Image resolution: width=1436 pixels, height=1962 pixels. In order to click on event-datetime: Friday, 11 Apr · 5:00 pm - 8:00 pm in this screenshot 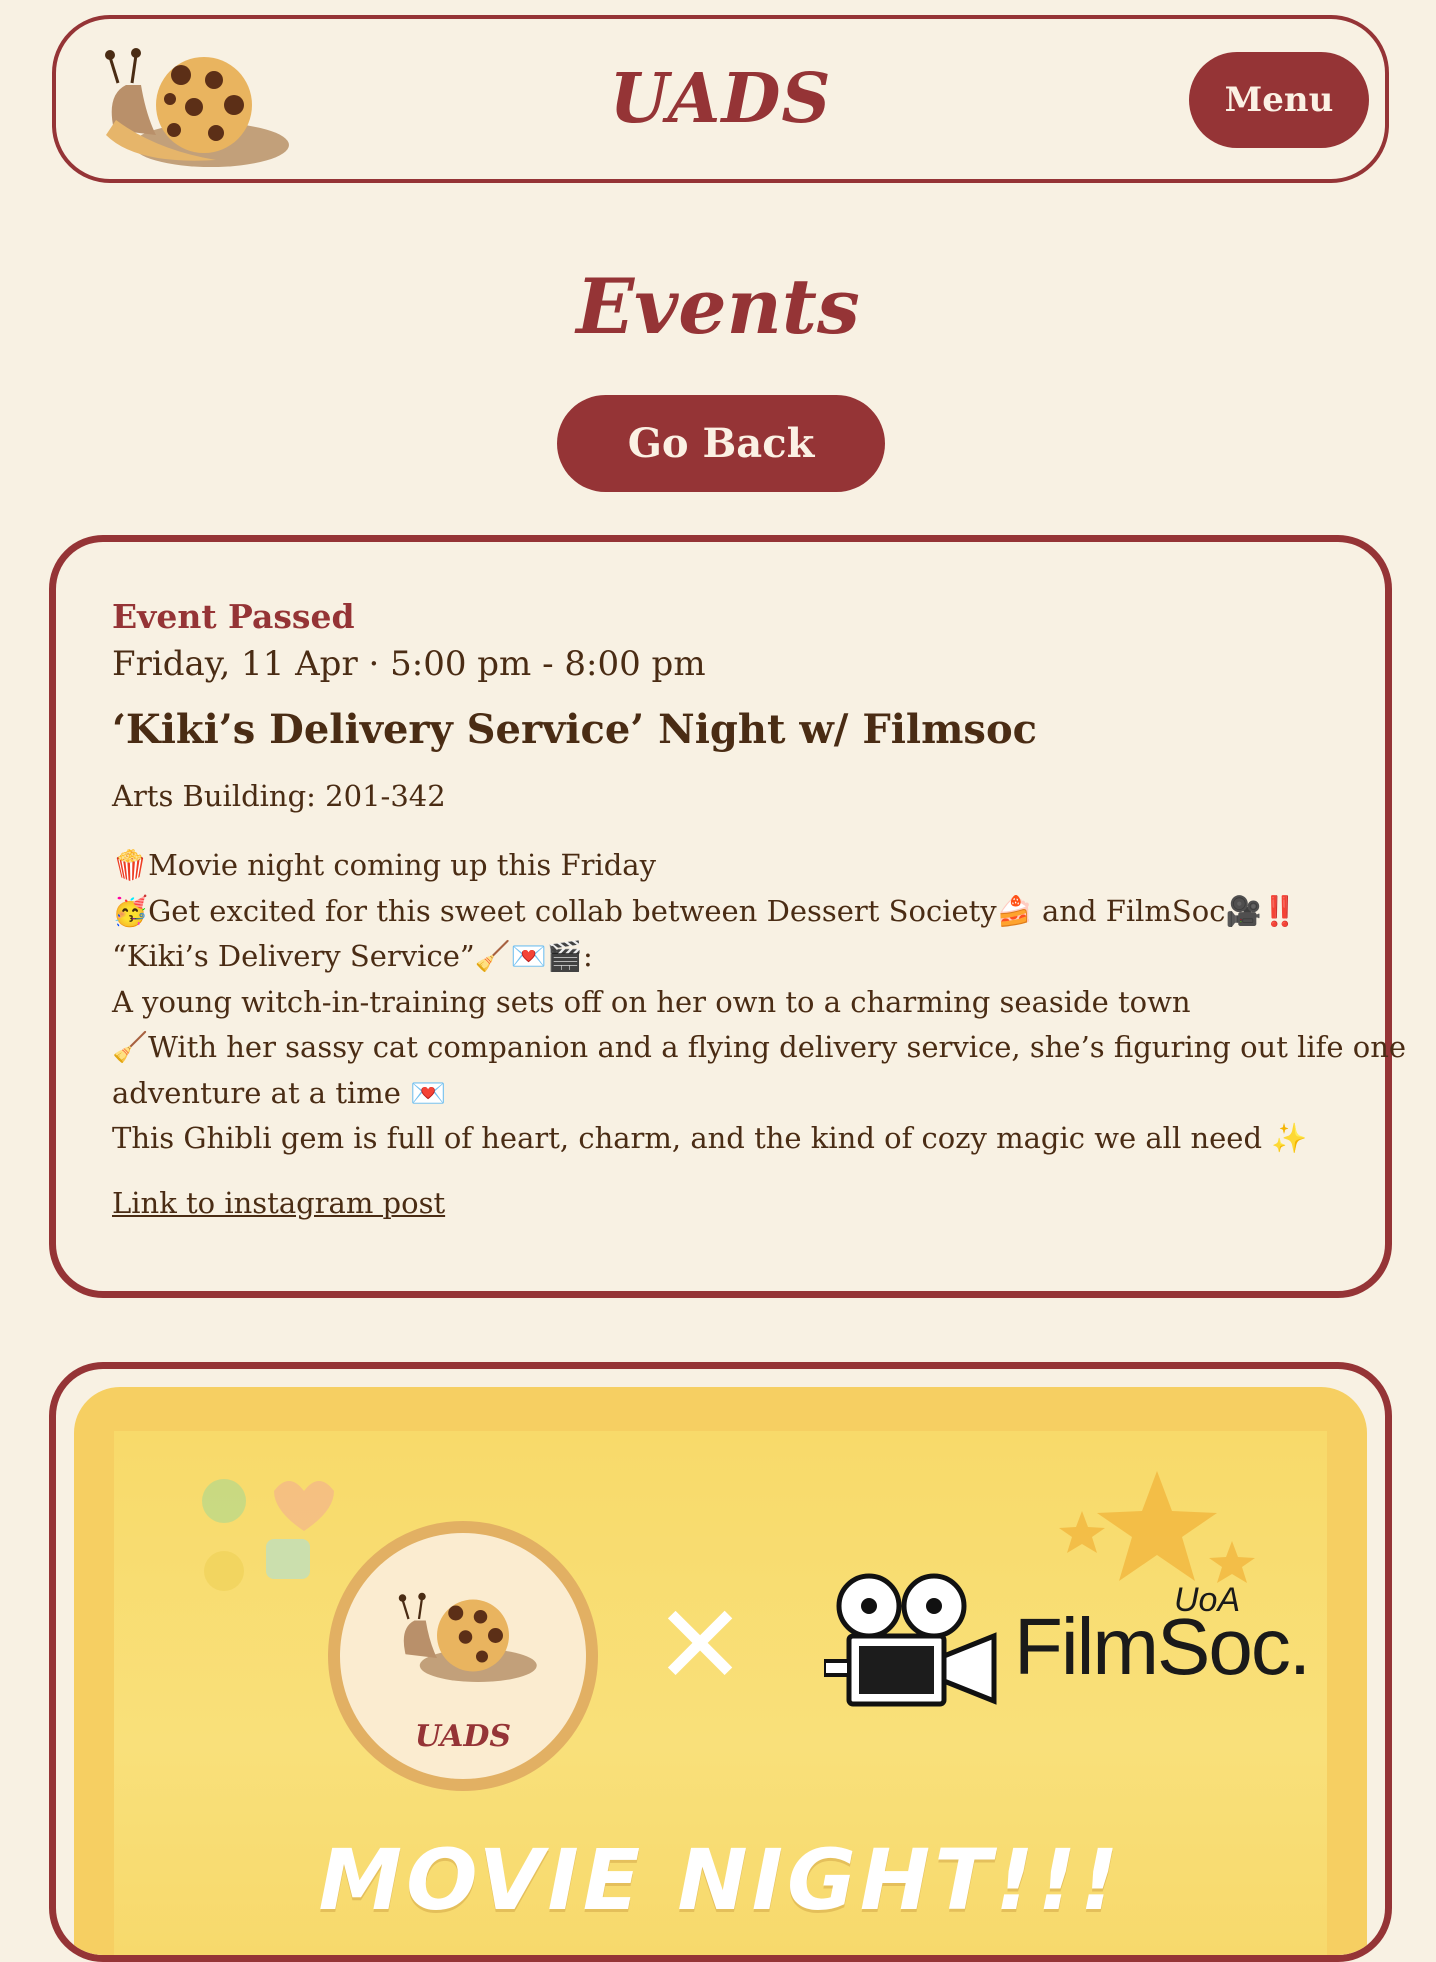, I will do `click(409, 664)`.